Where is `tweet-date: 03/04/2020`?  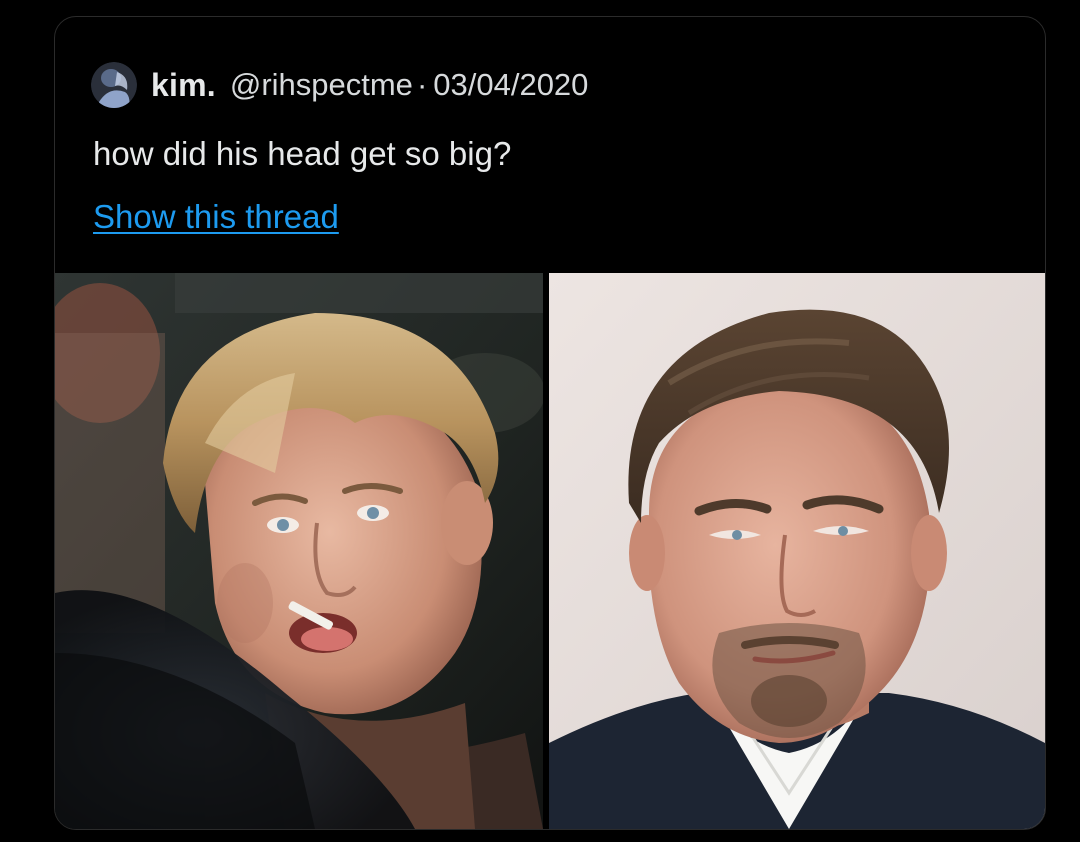 tweet-date: 03/04/2020 is located at coordinates (510, 85).